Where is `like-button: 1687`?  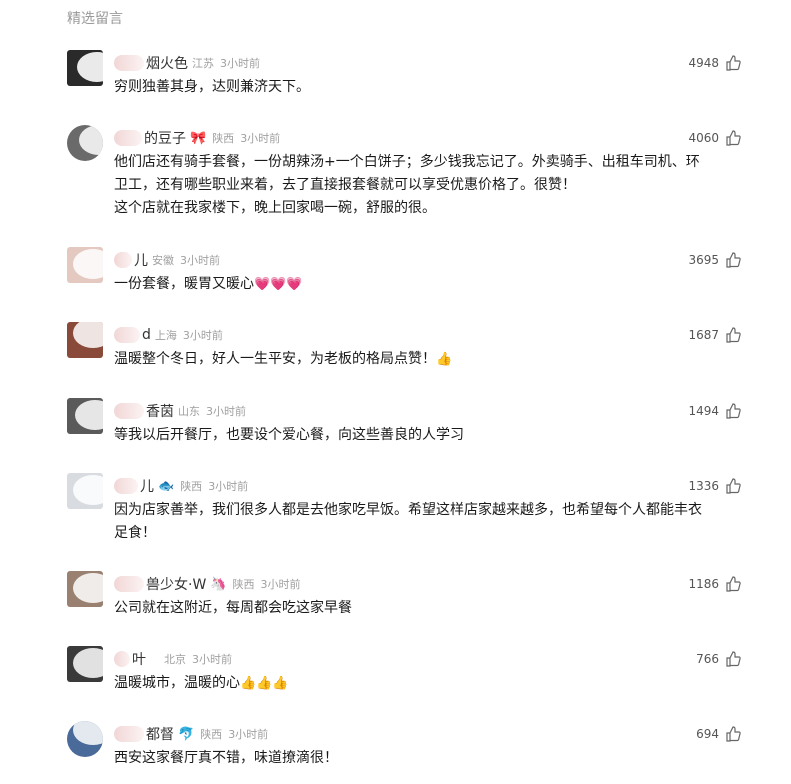 like-button: 1687 is located at coordinates (714, 335).